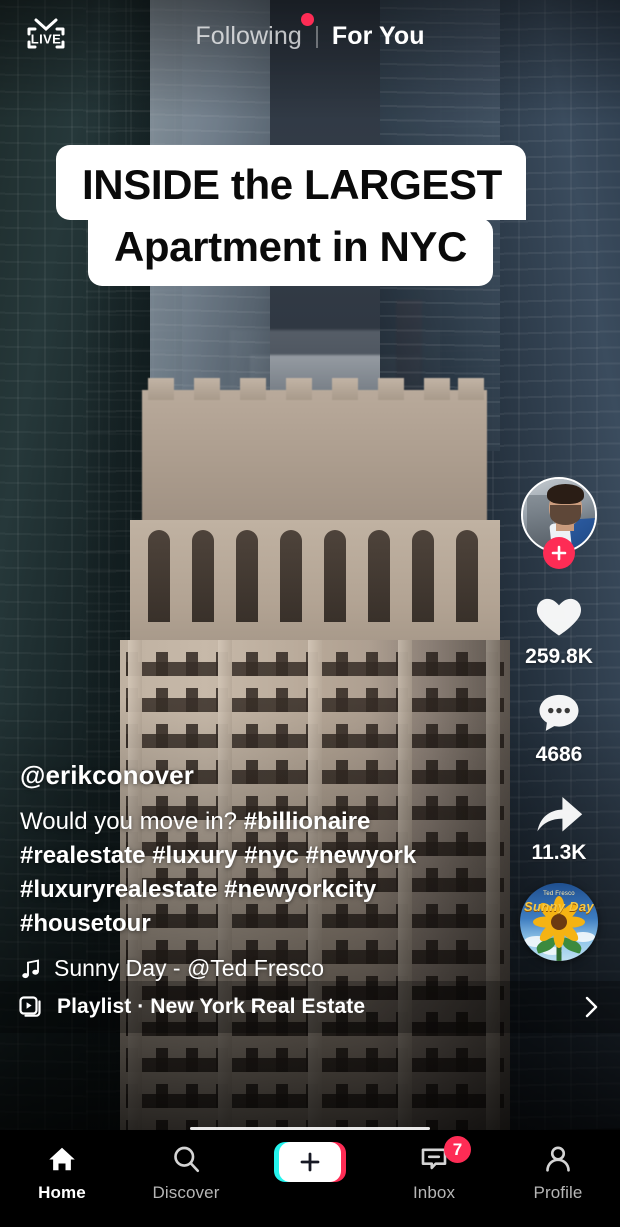 The image size is (620, 1227). What do you see at coordinates (559, 523) in the screenshot?
I see `author-avatar-group` at bounding box center [559, 523].